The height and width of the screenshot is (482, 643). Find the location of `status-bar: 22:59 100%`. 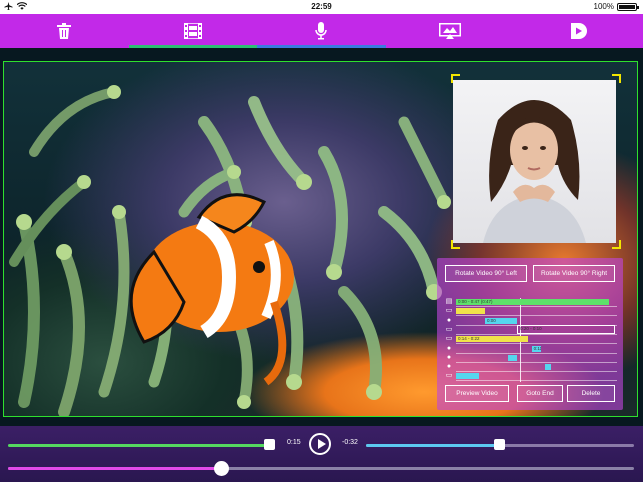

status-bar: 22:59 100% is located at coordinates (321, 7).